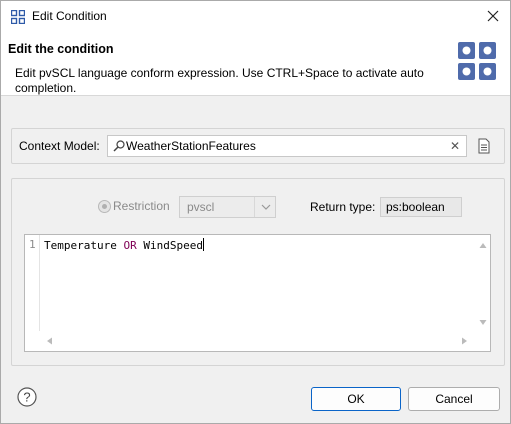 The image size is (511, 424). I want to click on vertical-scrollbar, so click(483, 283).